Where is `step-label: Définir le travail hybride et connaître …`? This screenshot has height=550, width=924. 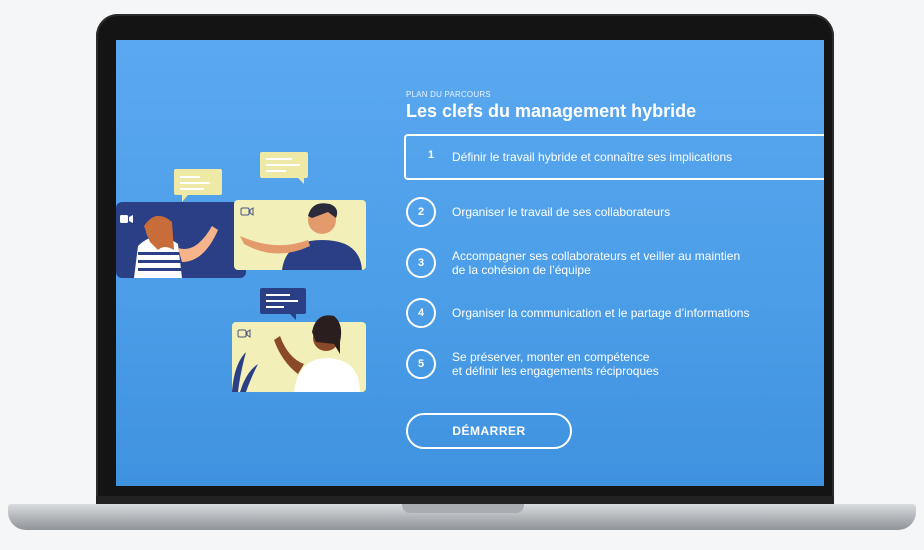
step-label: Définir le travail hybride et connaître … is located at coordinates (592, 157).